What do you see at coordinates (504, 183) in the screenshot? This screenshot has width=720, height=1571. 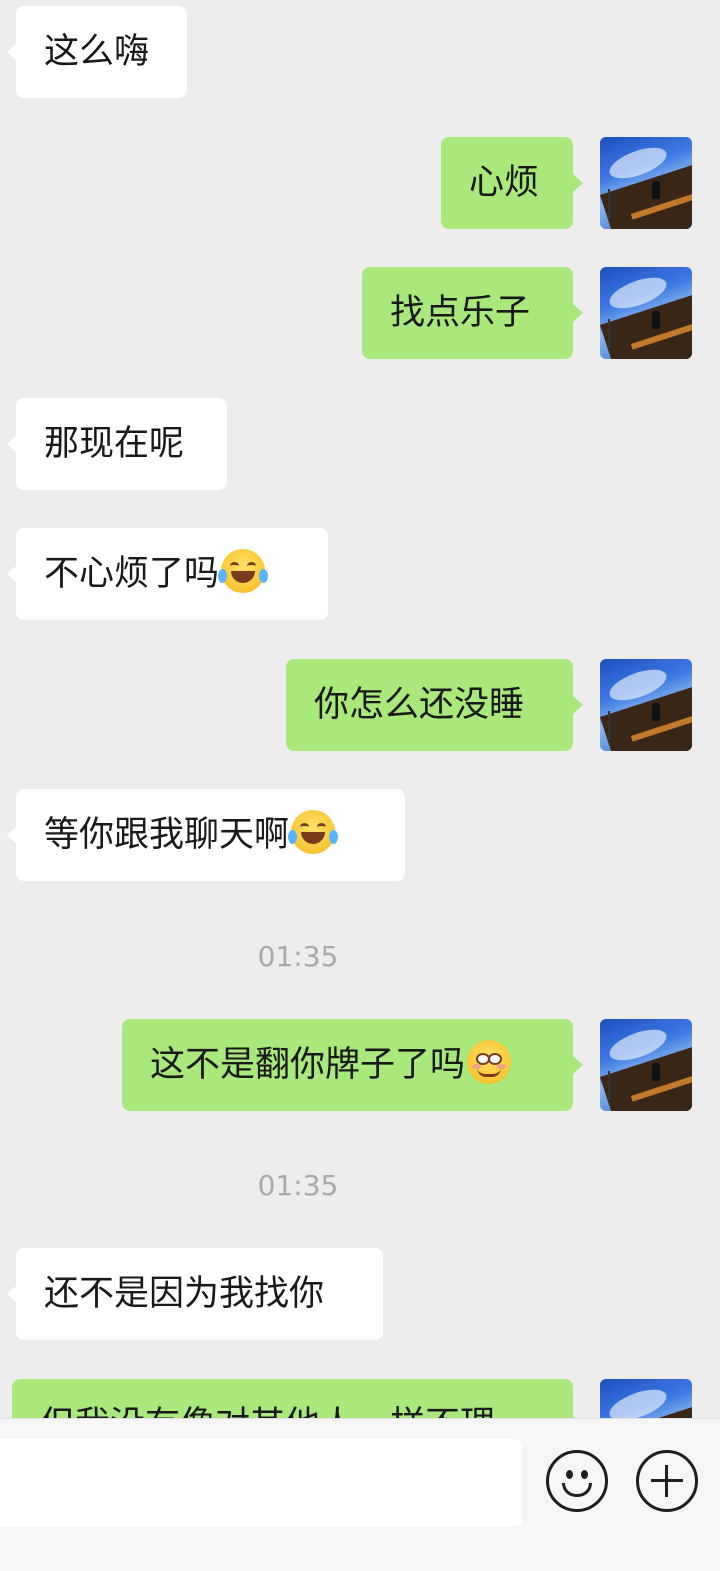 I see `message-text: 心烦` at bounding box center [504, 183].